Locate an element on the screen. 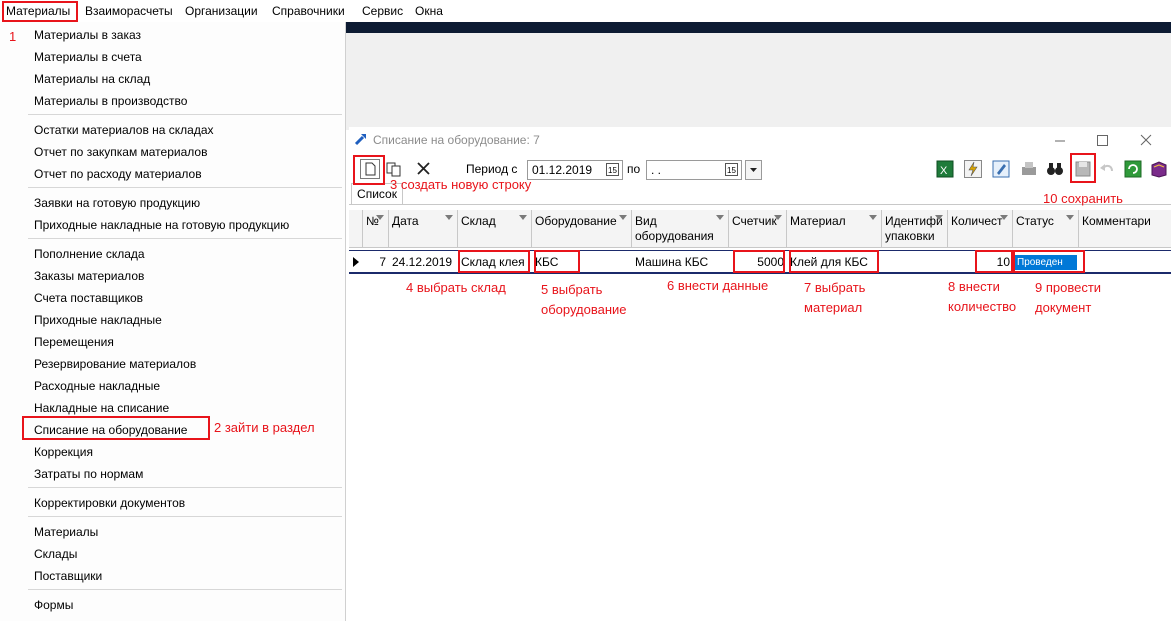  refresh-button is located at coordinates (1133, 169).